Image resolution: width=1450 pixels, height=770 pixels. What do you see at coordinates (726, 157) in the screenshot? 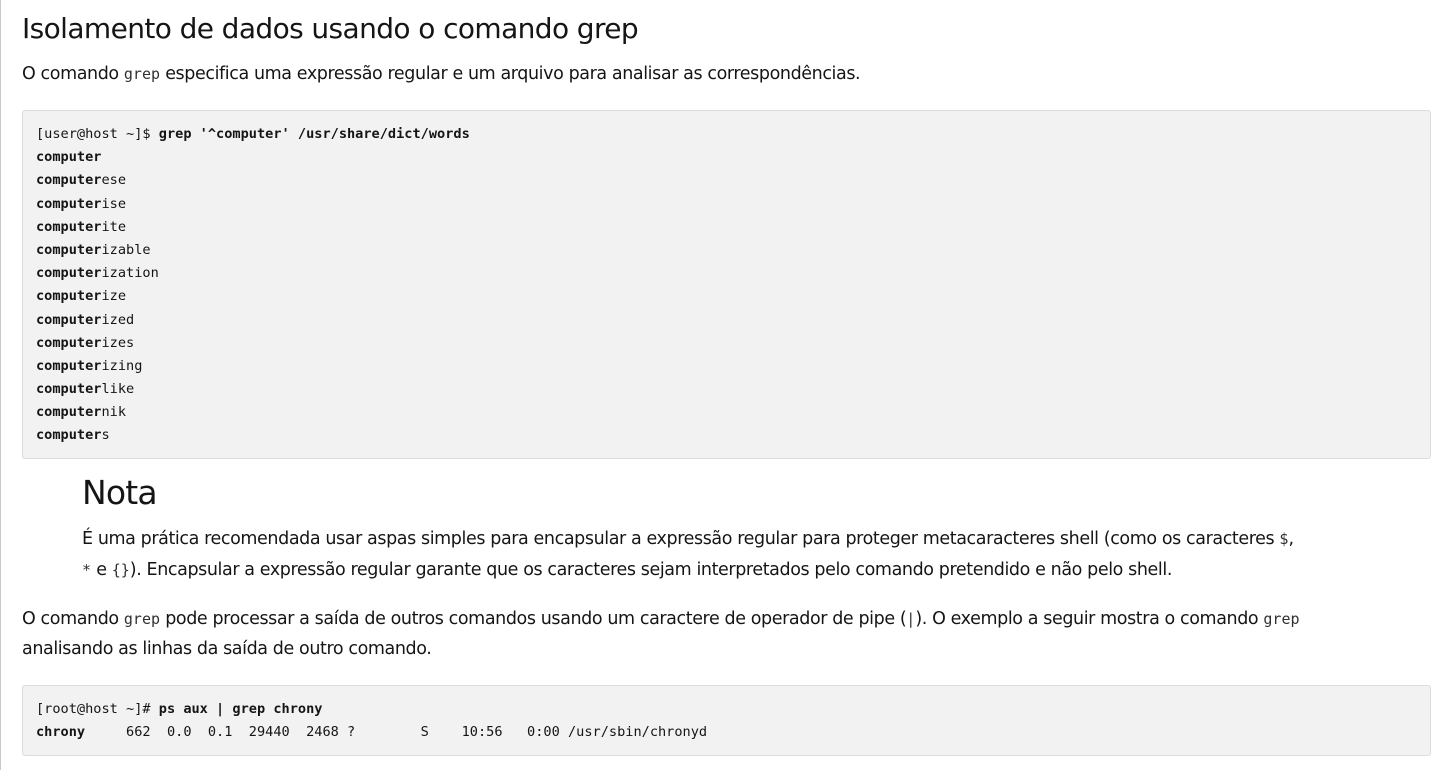
I see `output-line: computer` at bounding box center [726, 157].